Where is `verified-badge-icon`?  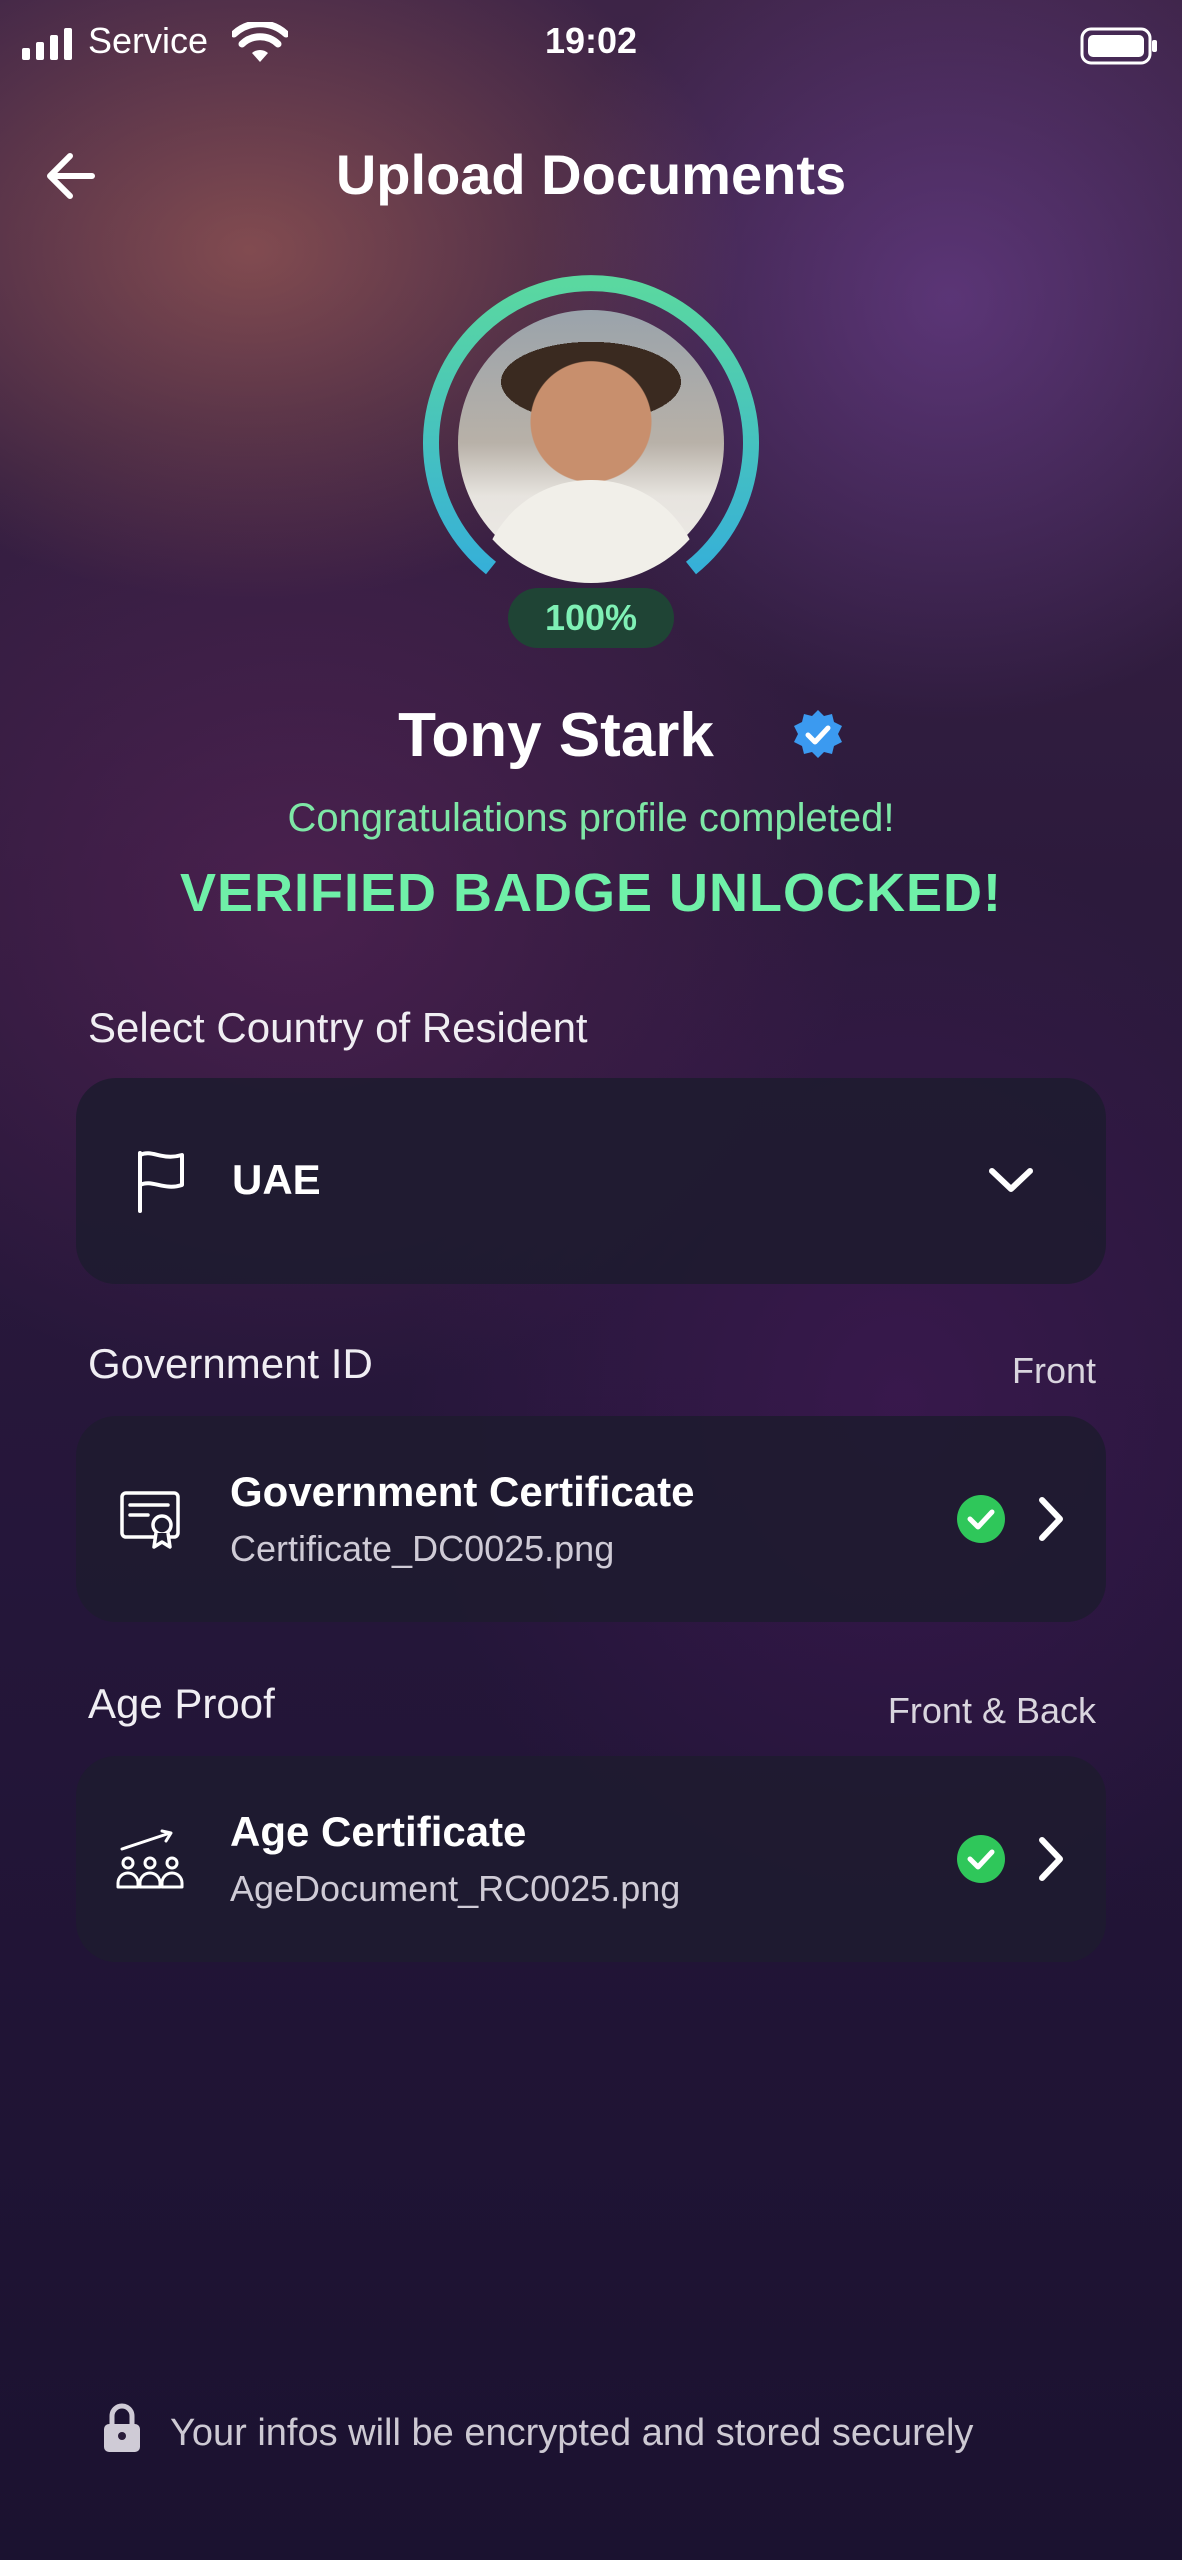 verified-badge-icon is located at coordinates (818, 734).